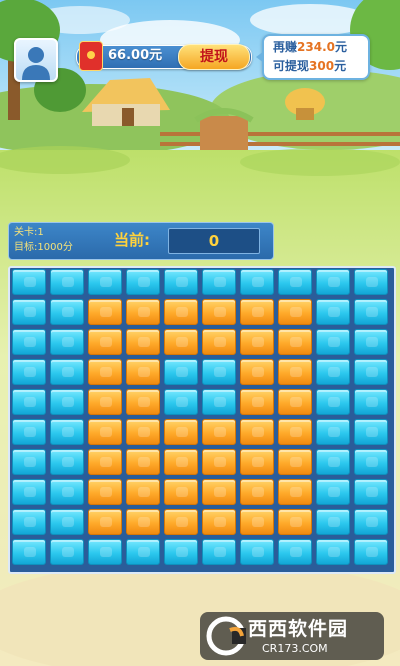 The height and width of the screenshot is (666, 400). I want to click on avatar, so click(36, 60).